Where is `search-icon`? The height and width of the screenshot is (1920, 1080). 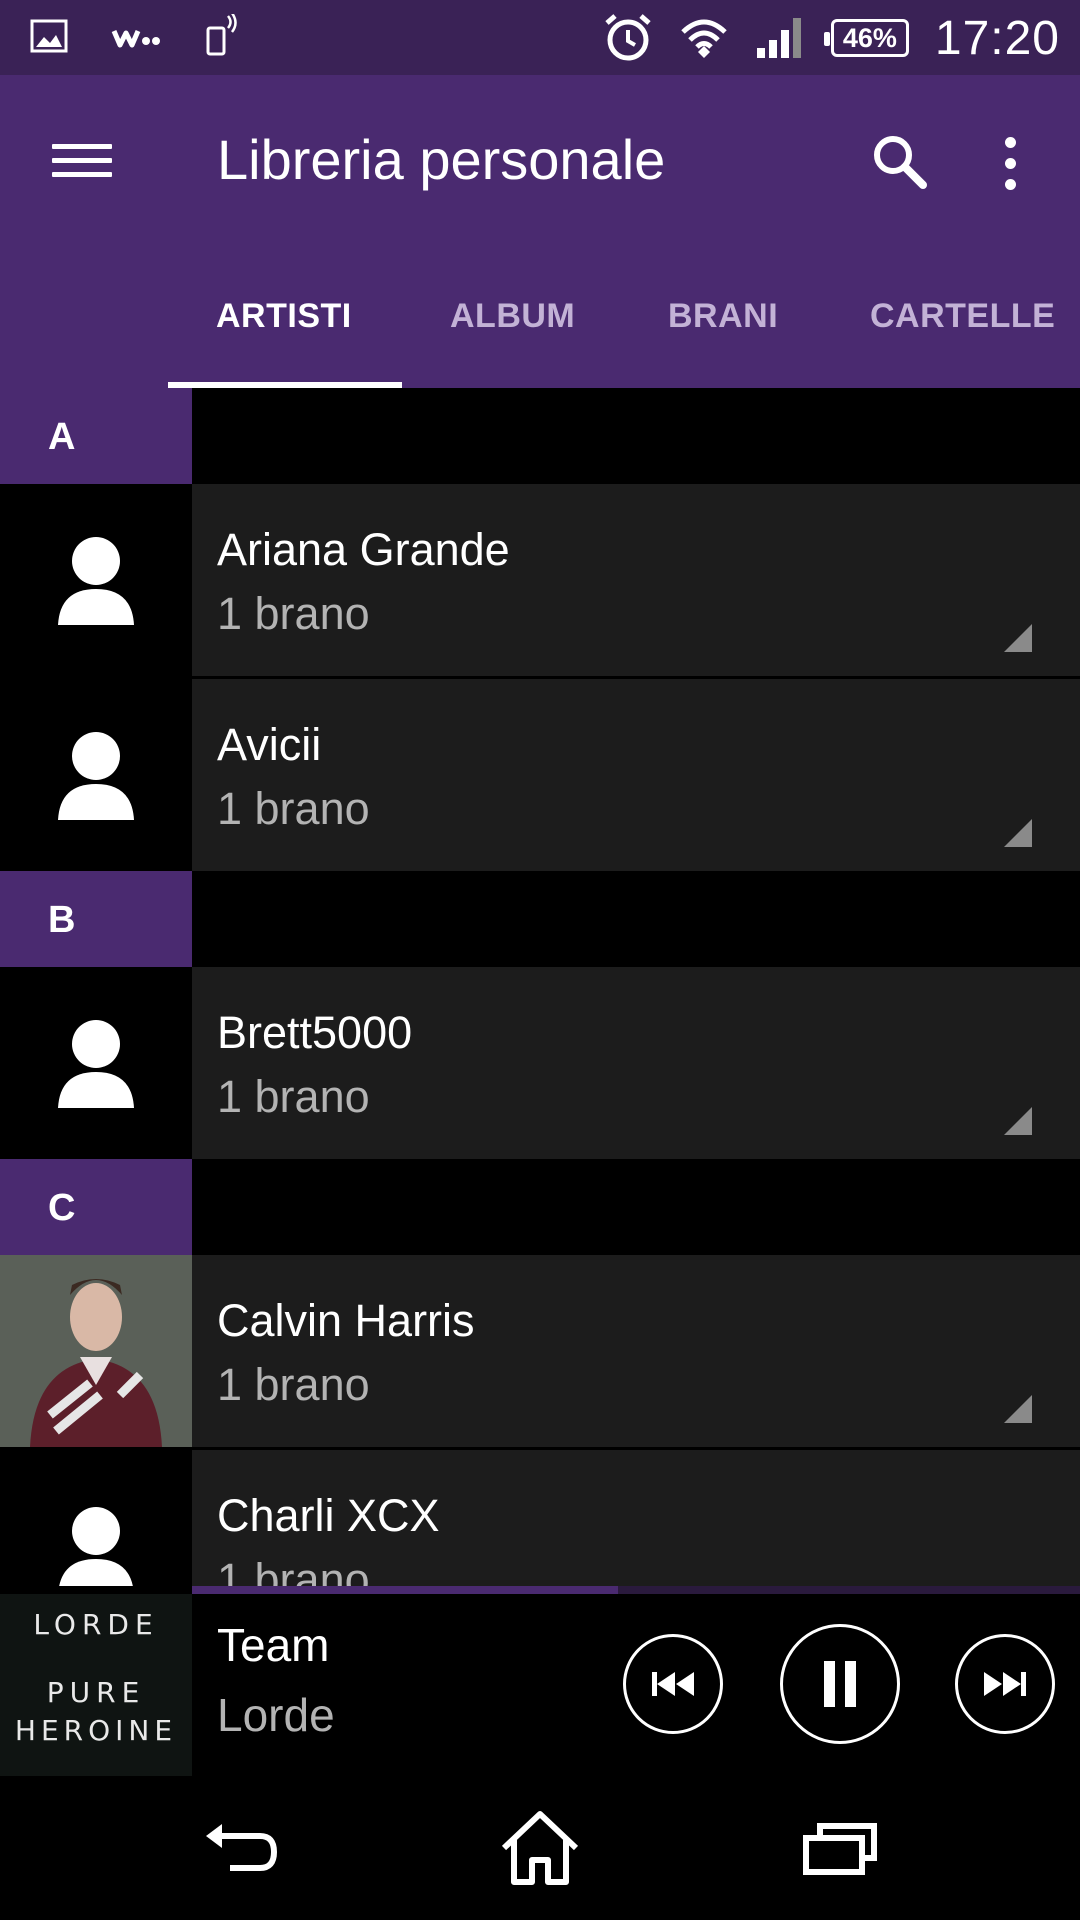
search-icon is located at coordinates (901, 163).